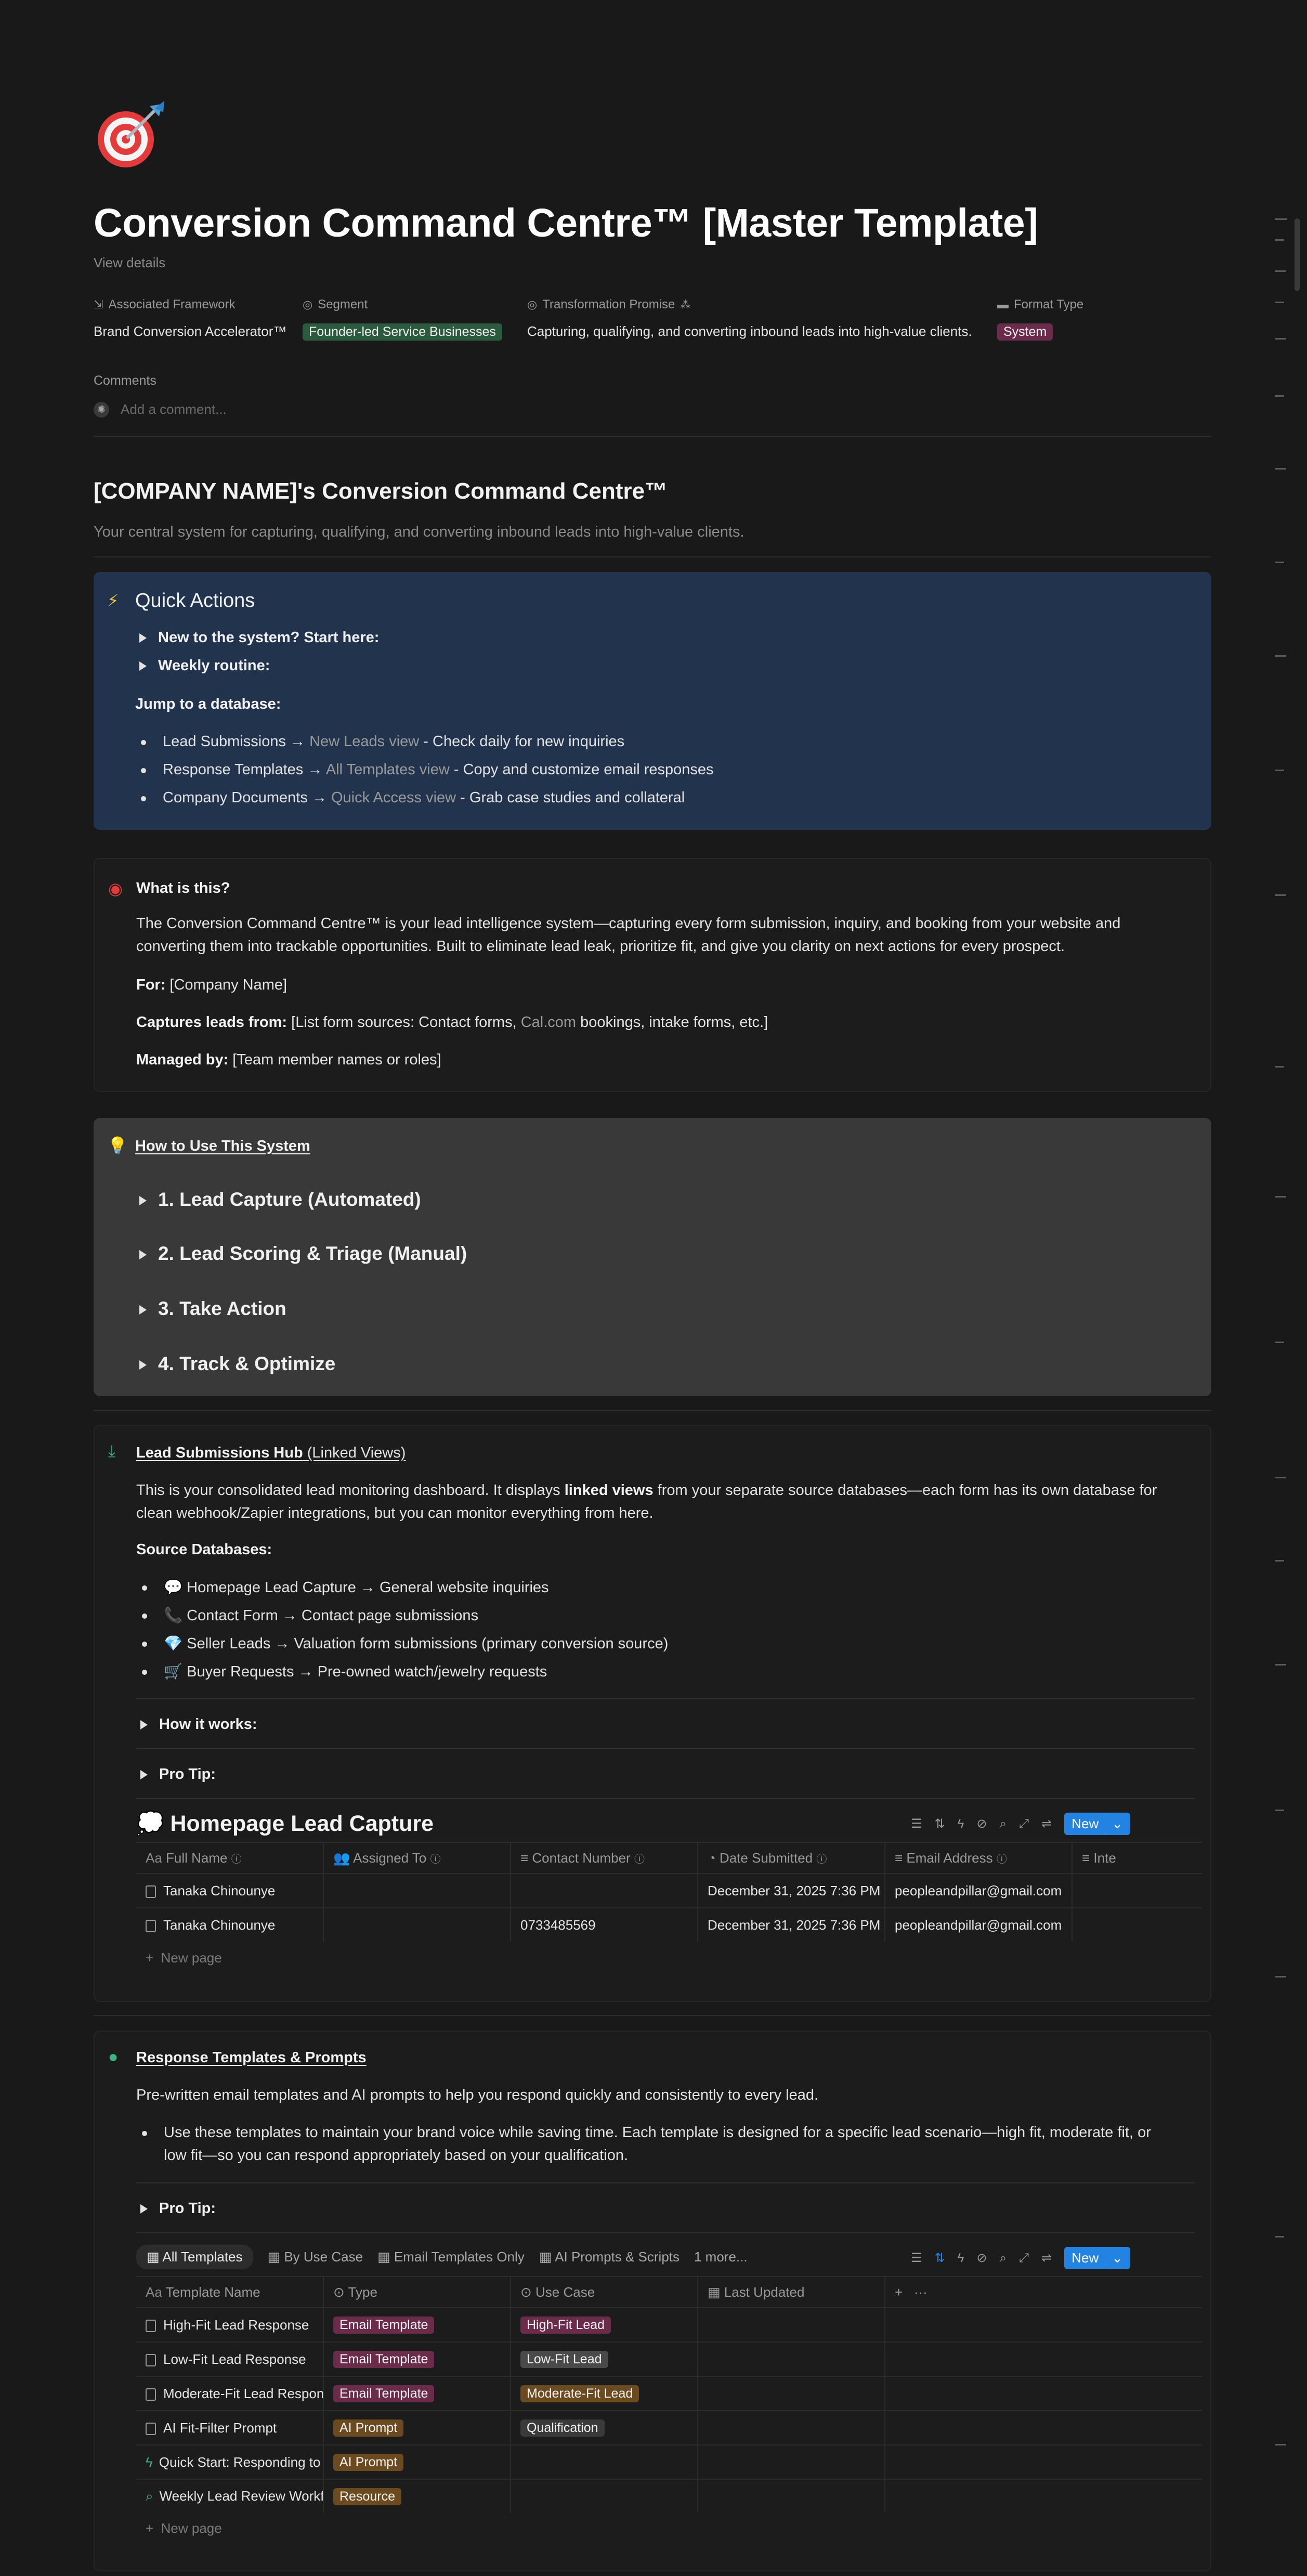  Describe the element at coordinates (190, 331) in the screenshot. I see `framework-value: Brand Conversion Accelerator™` at that location.